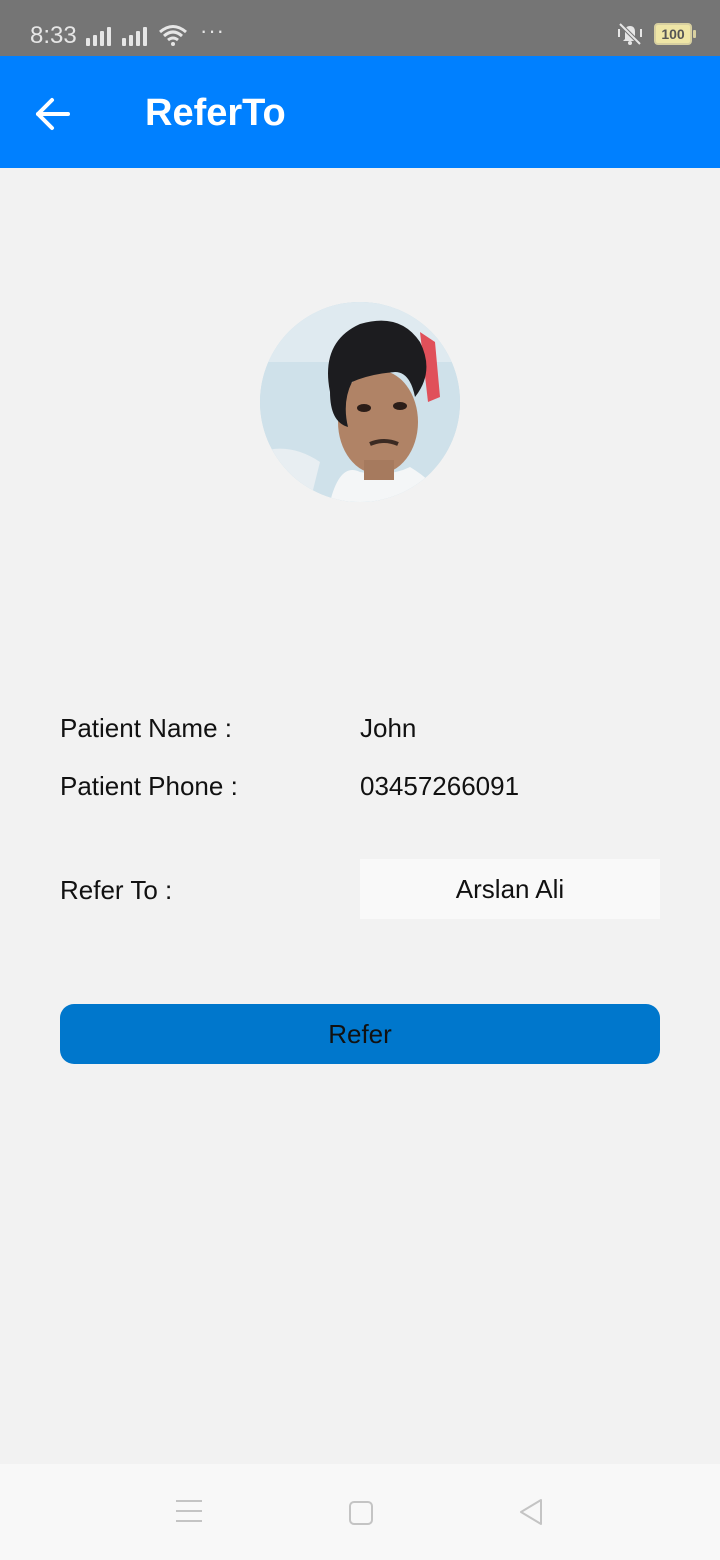 Image resolution: width=720 pixels, height=1560 pixels. I want to click on system-nav-bar, so click(360, 1512).